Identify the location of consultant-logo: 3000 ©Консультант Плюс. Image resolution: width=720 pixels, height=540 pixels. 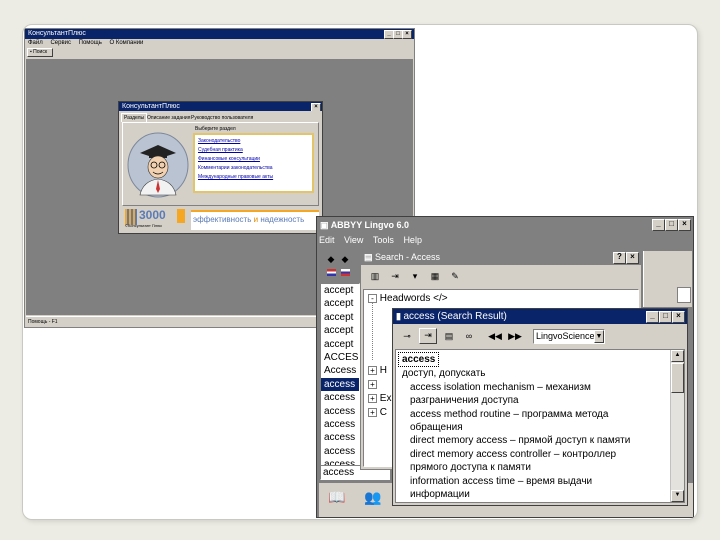
(156, 218).